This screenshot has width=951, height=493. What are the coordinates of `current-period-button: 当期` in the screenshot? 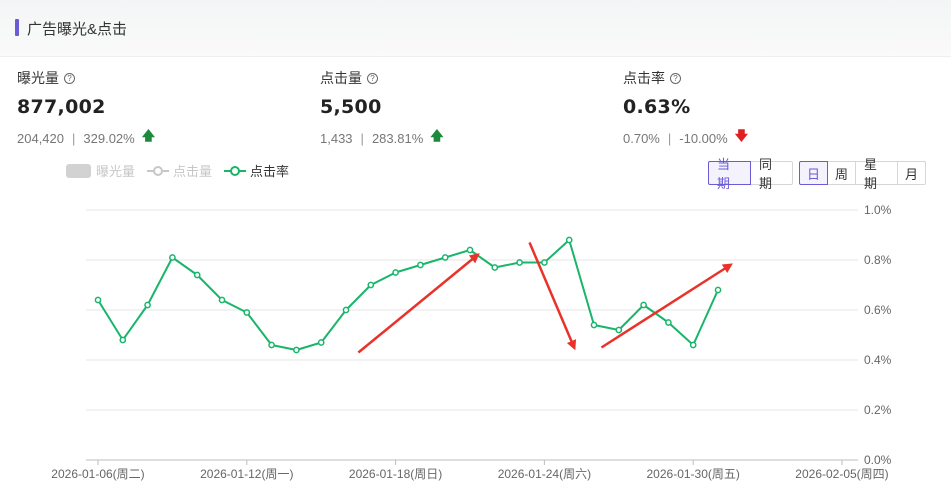 It's located at (729, 174).